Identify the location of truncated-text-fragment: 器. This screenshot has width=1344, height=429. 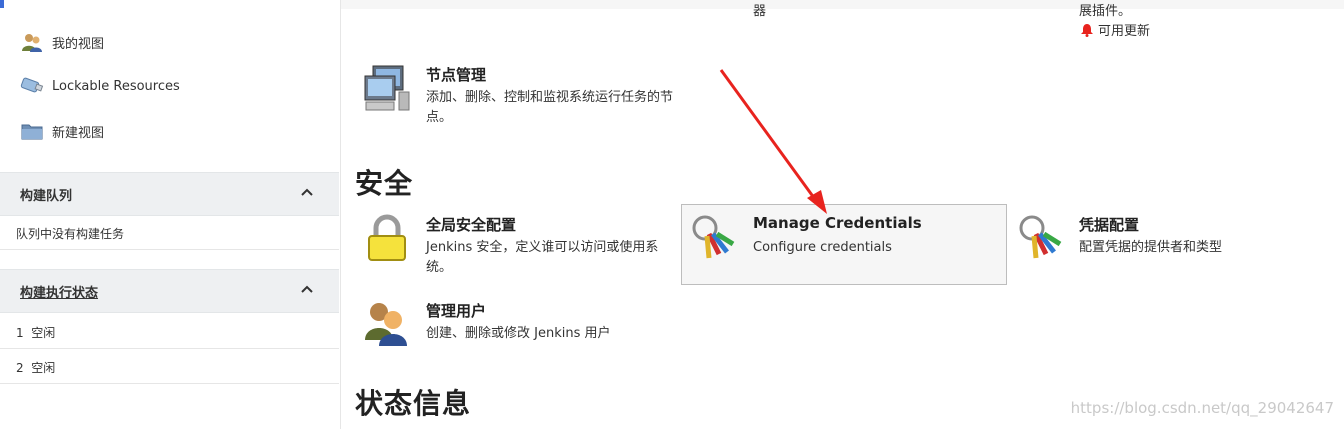
(760, 11).